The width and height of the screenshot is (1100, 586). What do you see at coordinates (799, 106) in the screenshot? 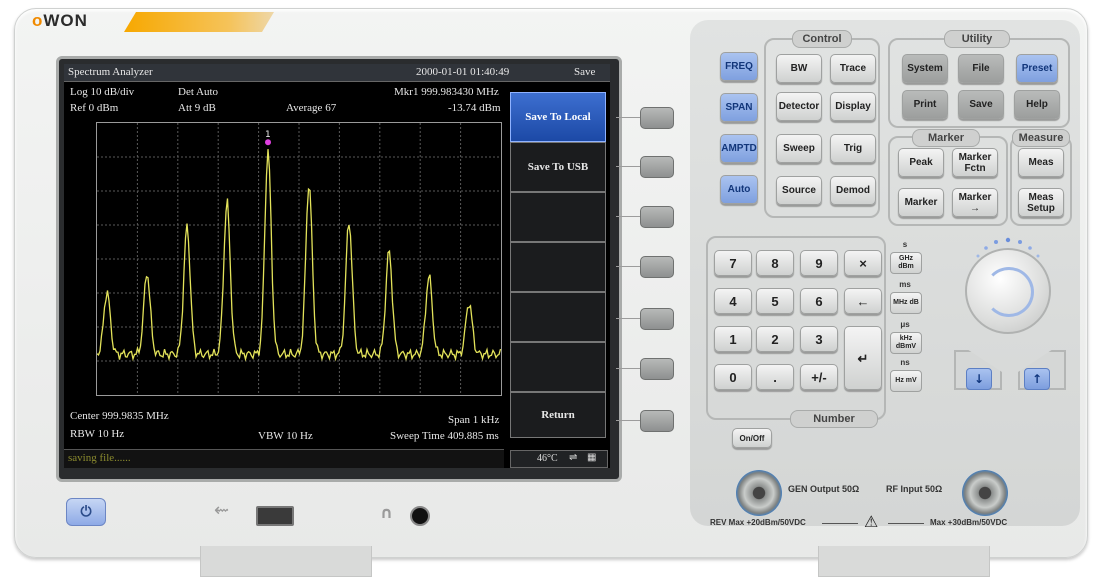
I see `detector-key: Detector` at bounding box center [799, 106].